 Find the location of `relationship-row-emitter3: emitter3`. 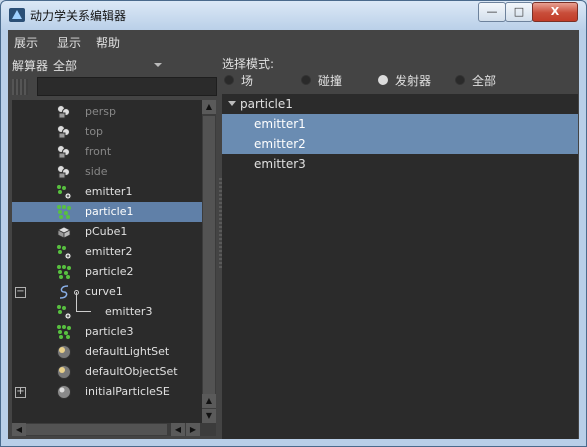

relationship-row-emitter3: emitter3 is located at coordinates (400, 164).